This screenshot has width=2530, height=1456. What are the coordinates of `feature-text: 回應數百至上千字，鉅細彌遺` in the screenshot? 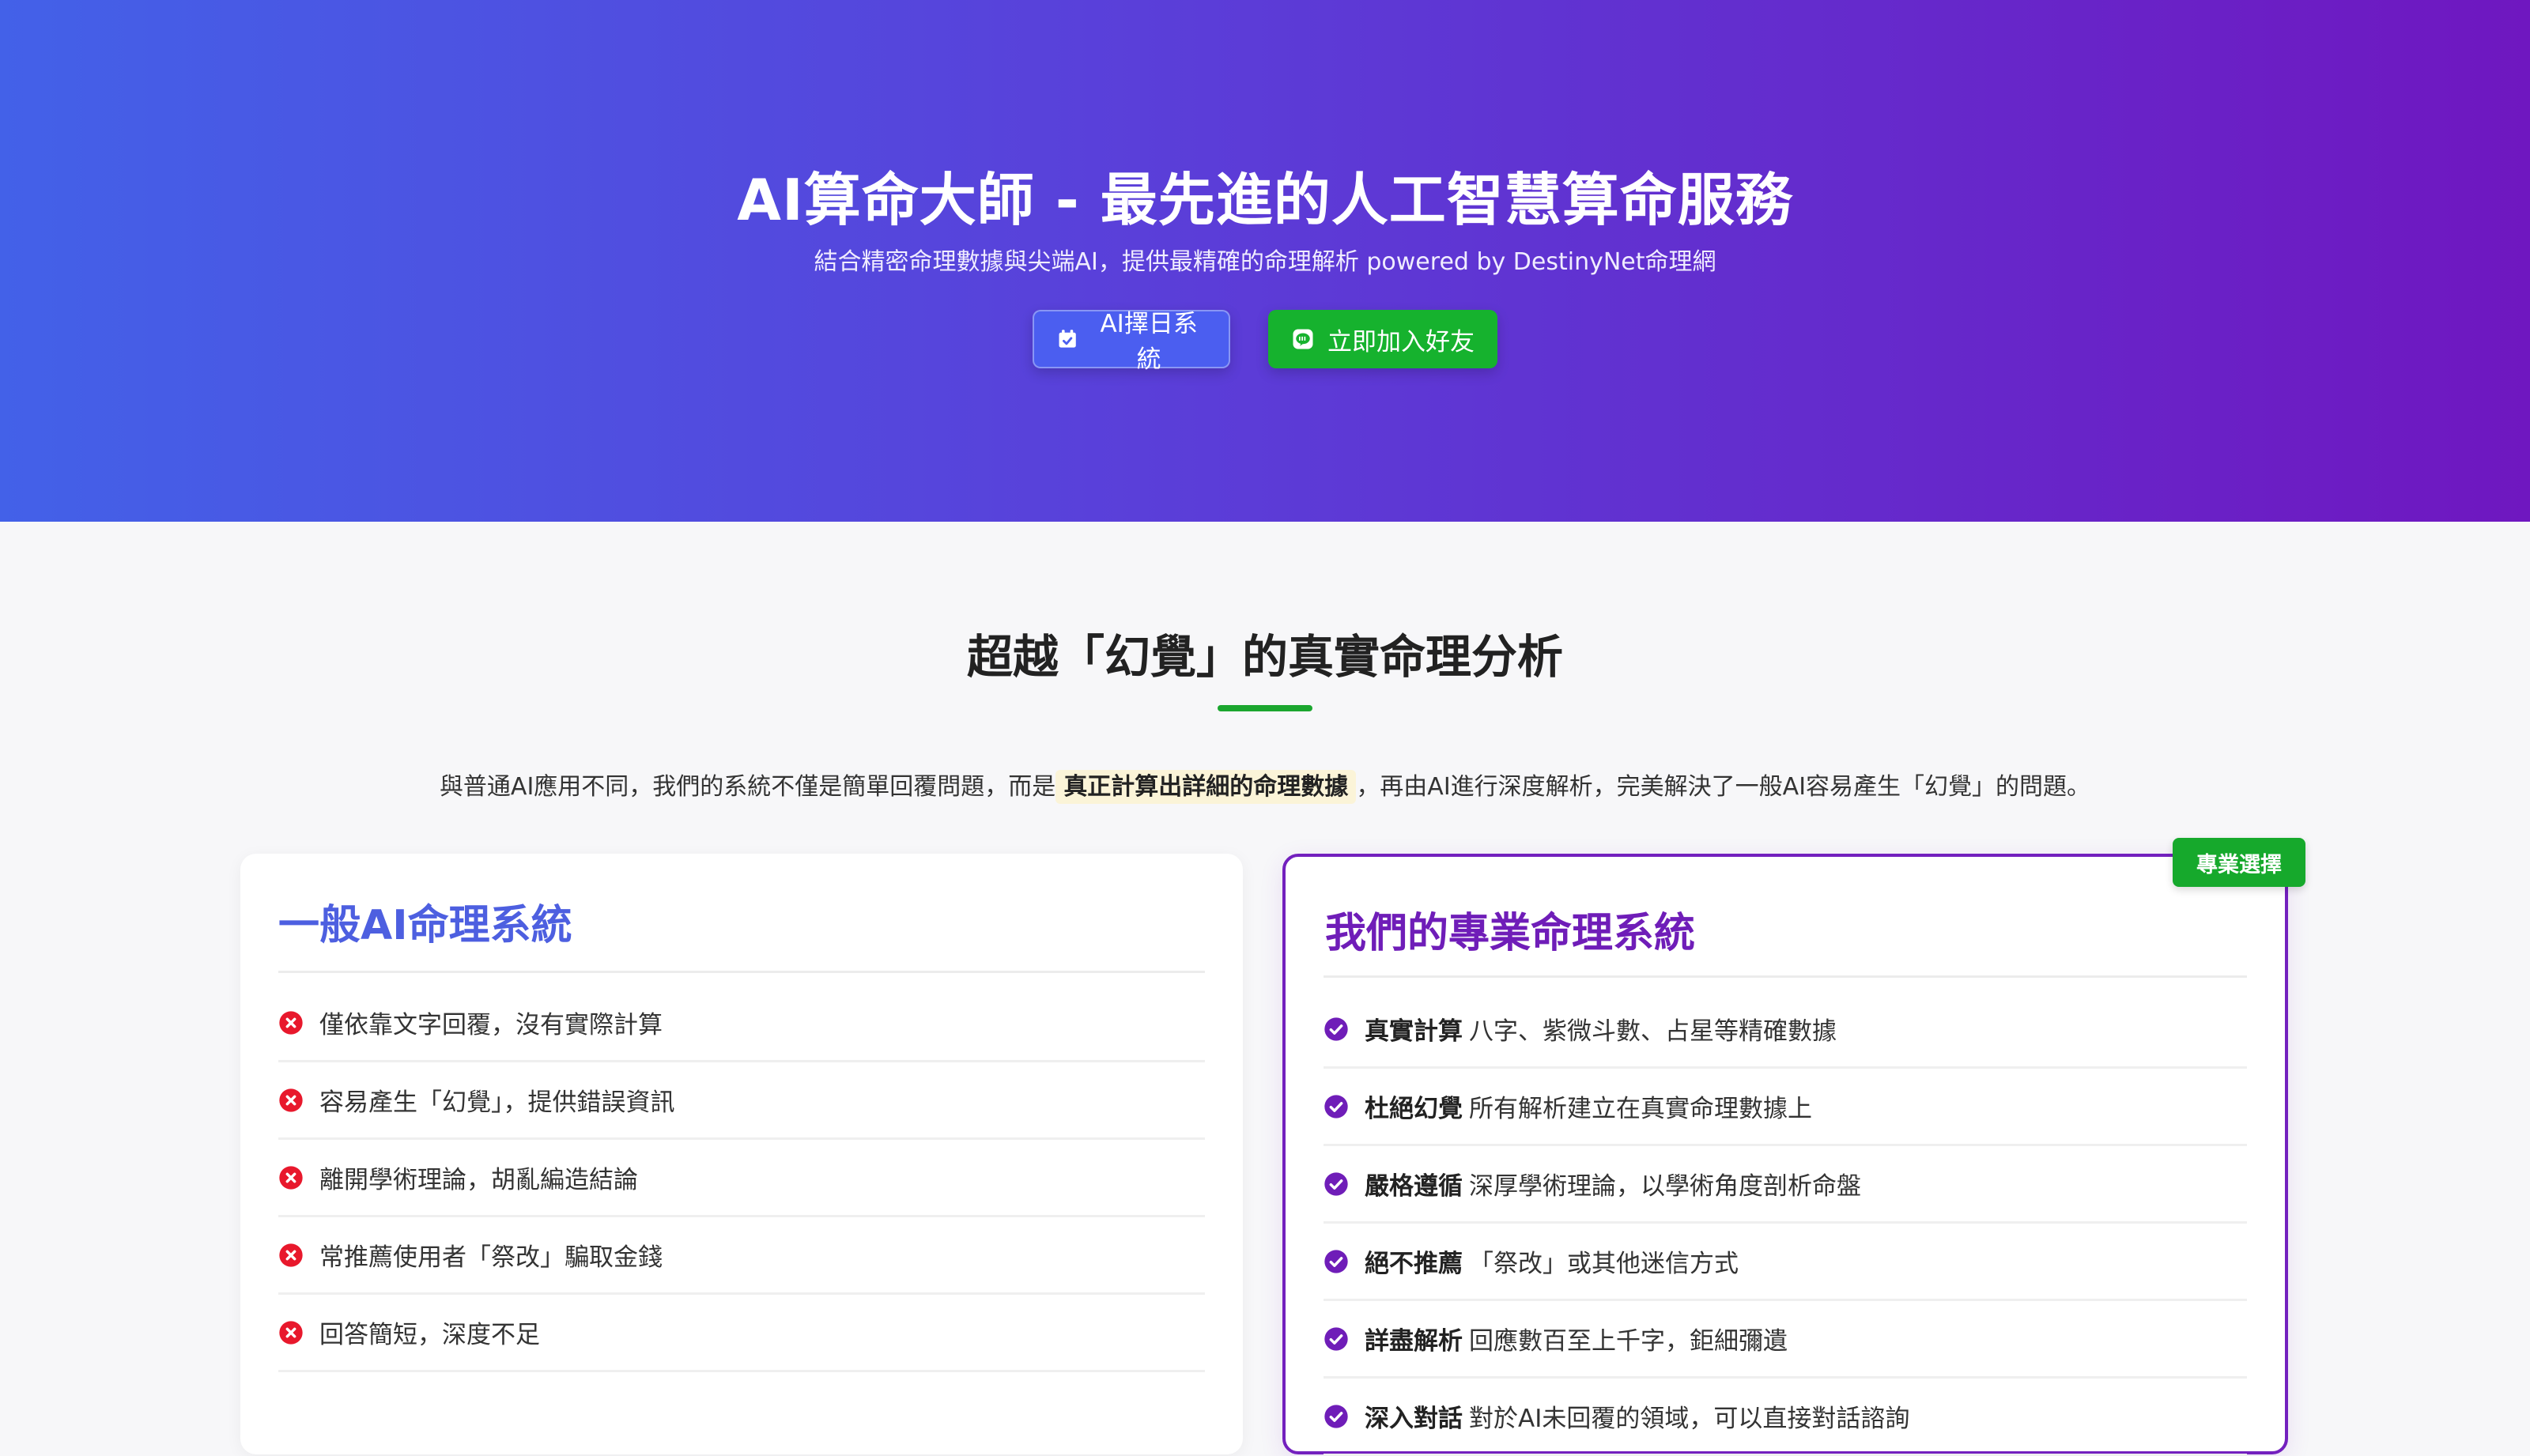 It's located at (1629, 1341).